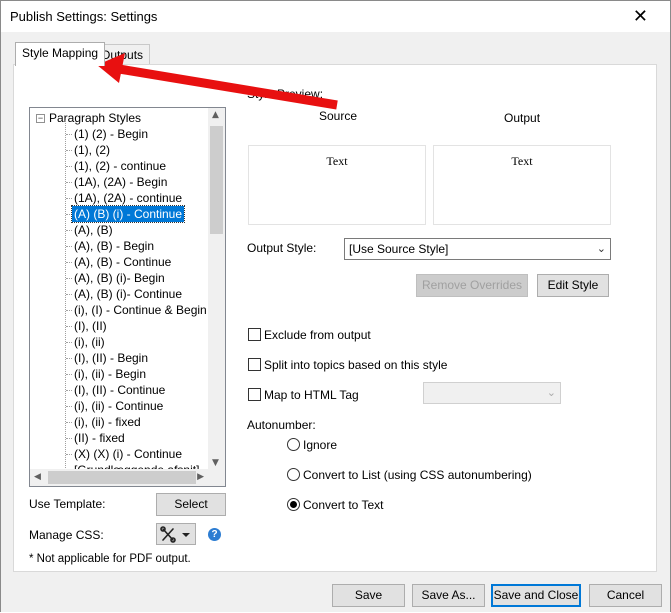 The image size is (671, 613). I want to click on tab-style-mapping: Style Mapping, so click(60, 54).